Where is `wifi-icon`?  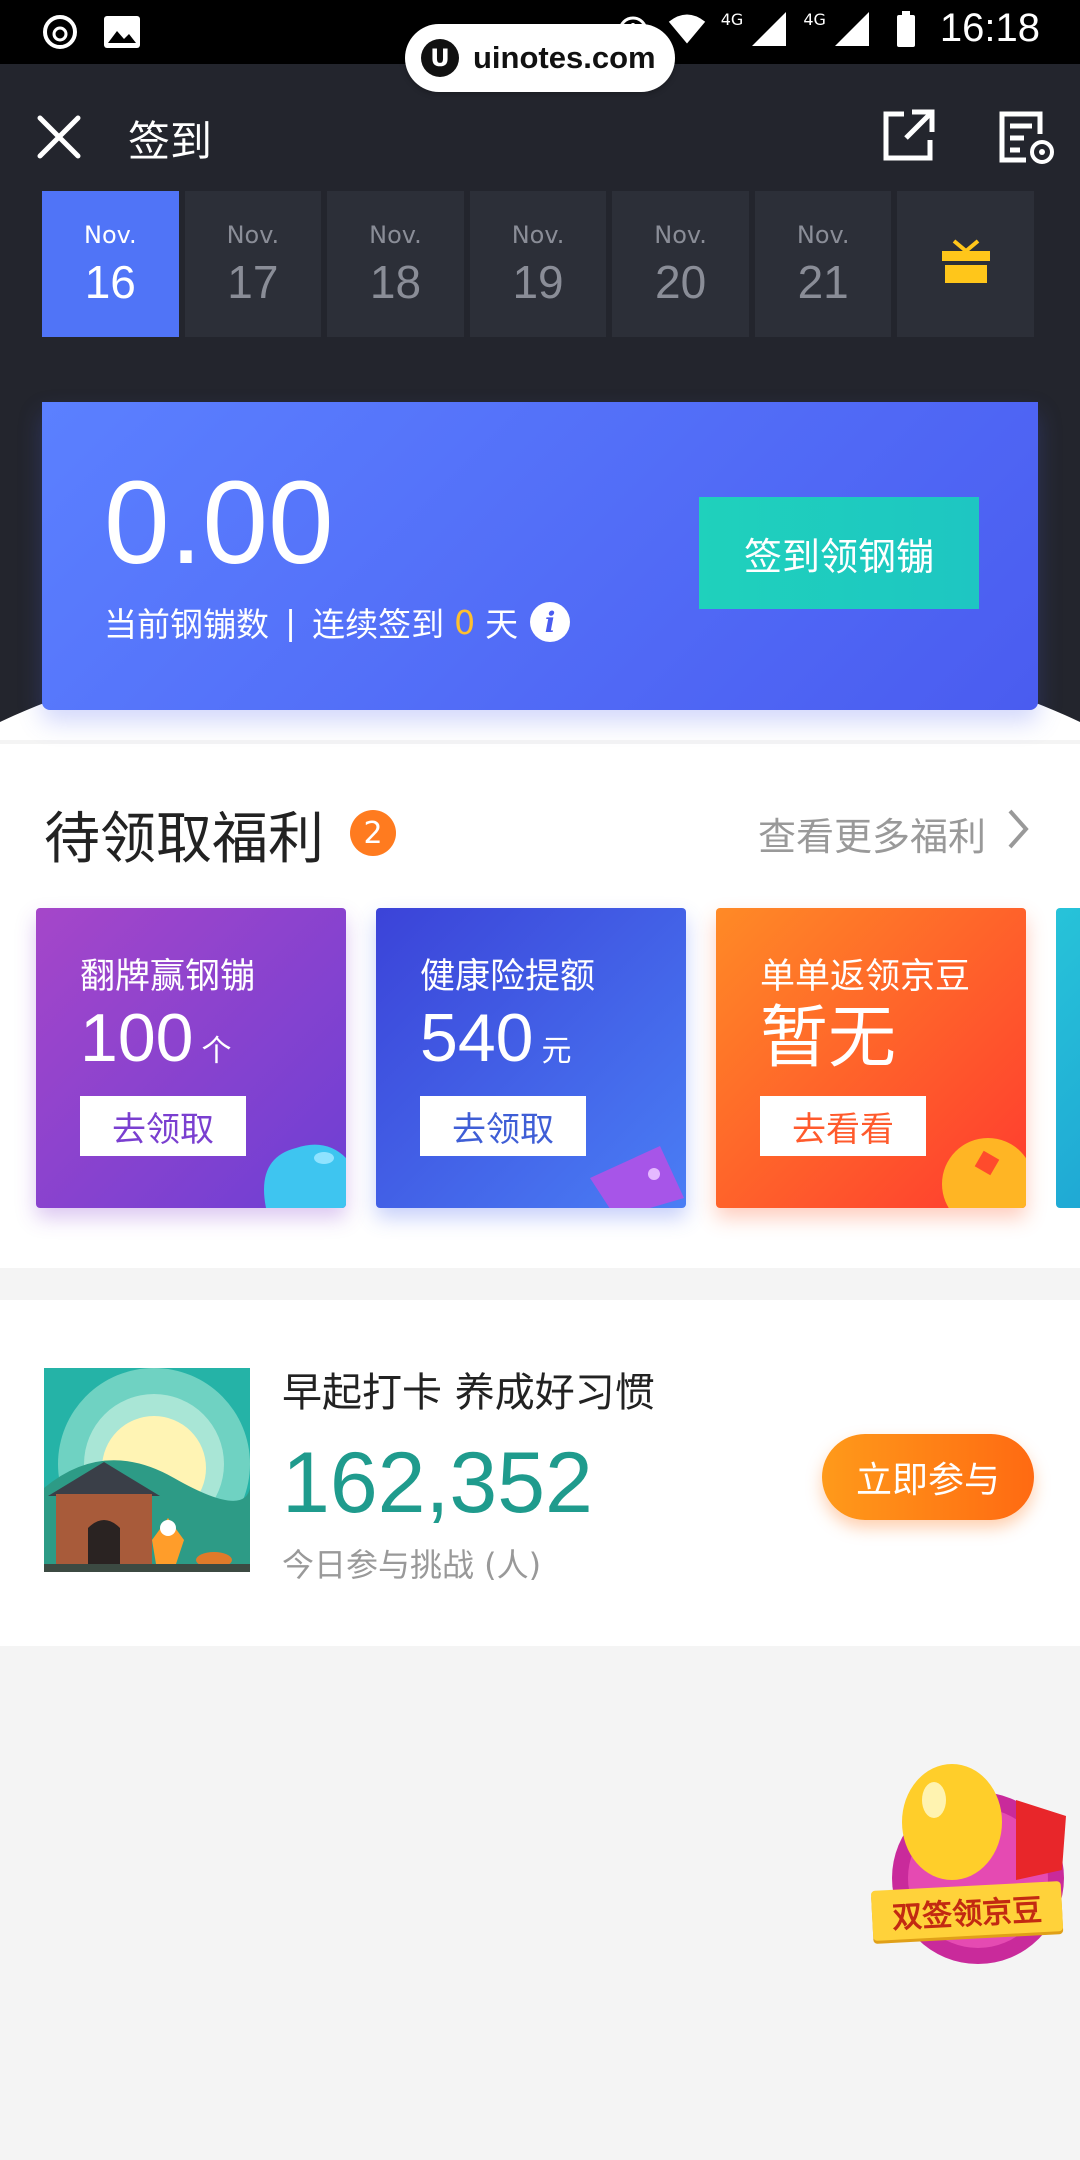
wifi-icon is located at coordinates (687, 29).